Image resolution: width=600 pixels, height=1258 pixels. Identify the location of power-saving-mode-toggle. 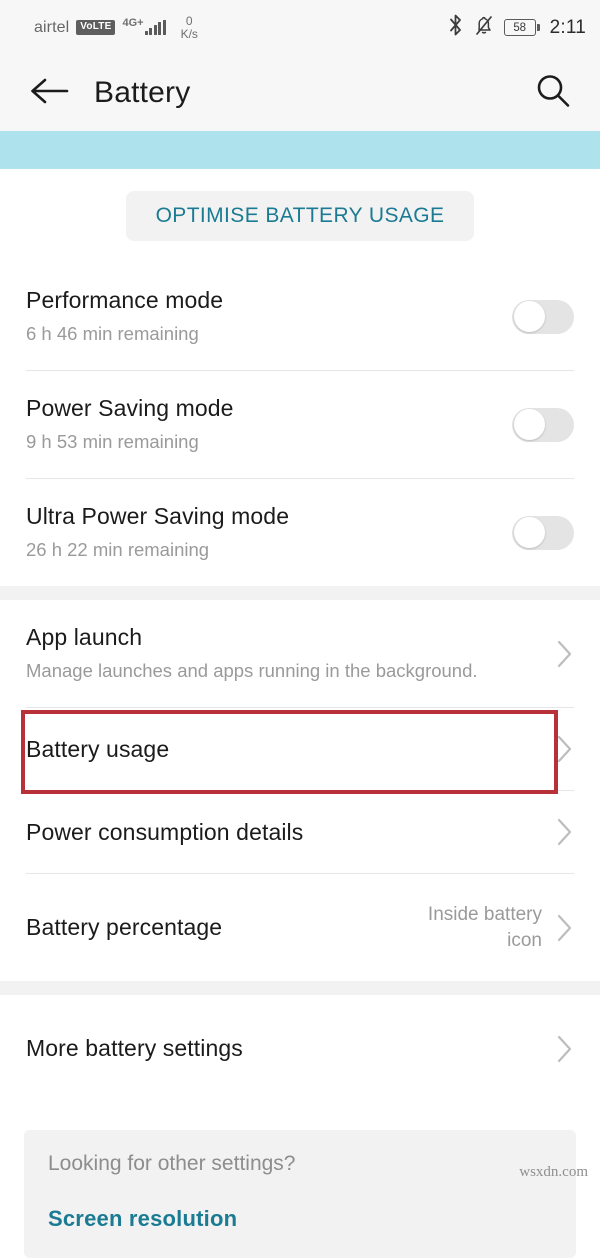
(543, 424).